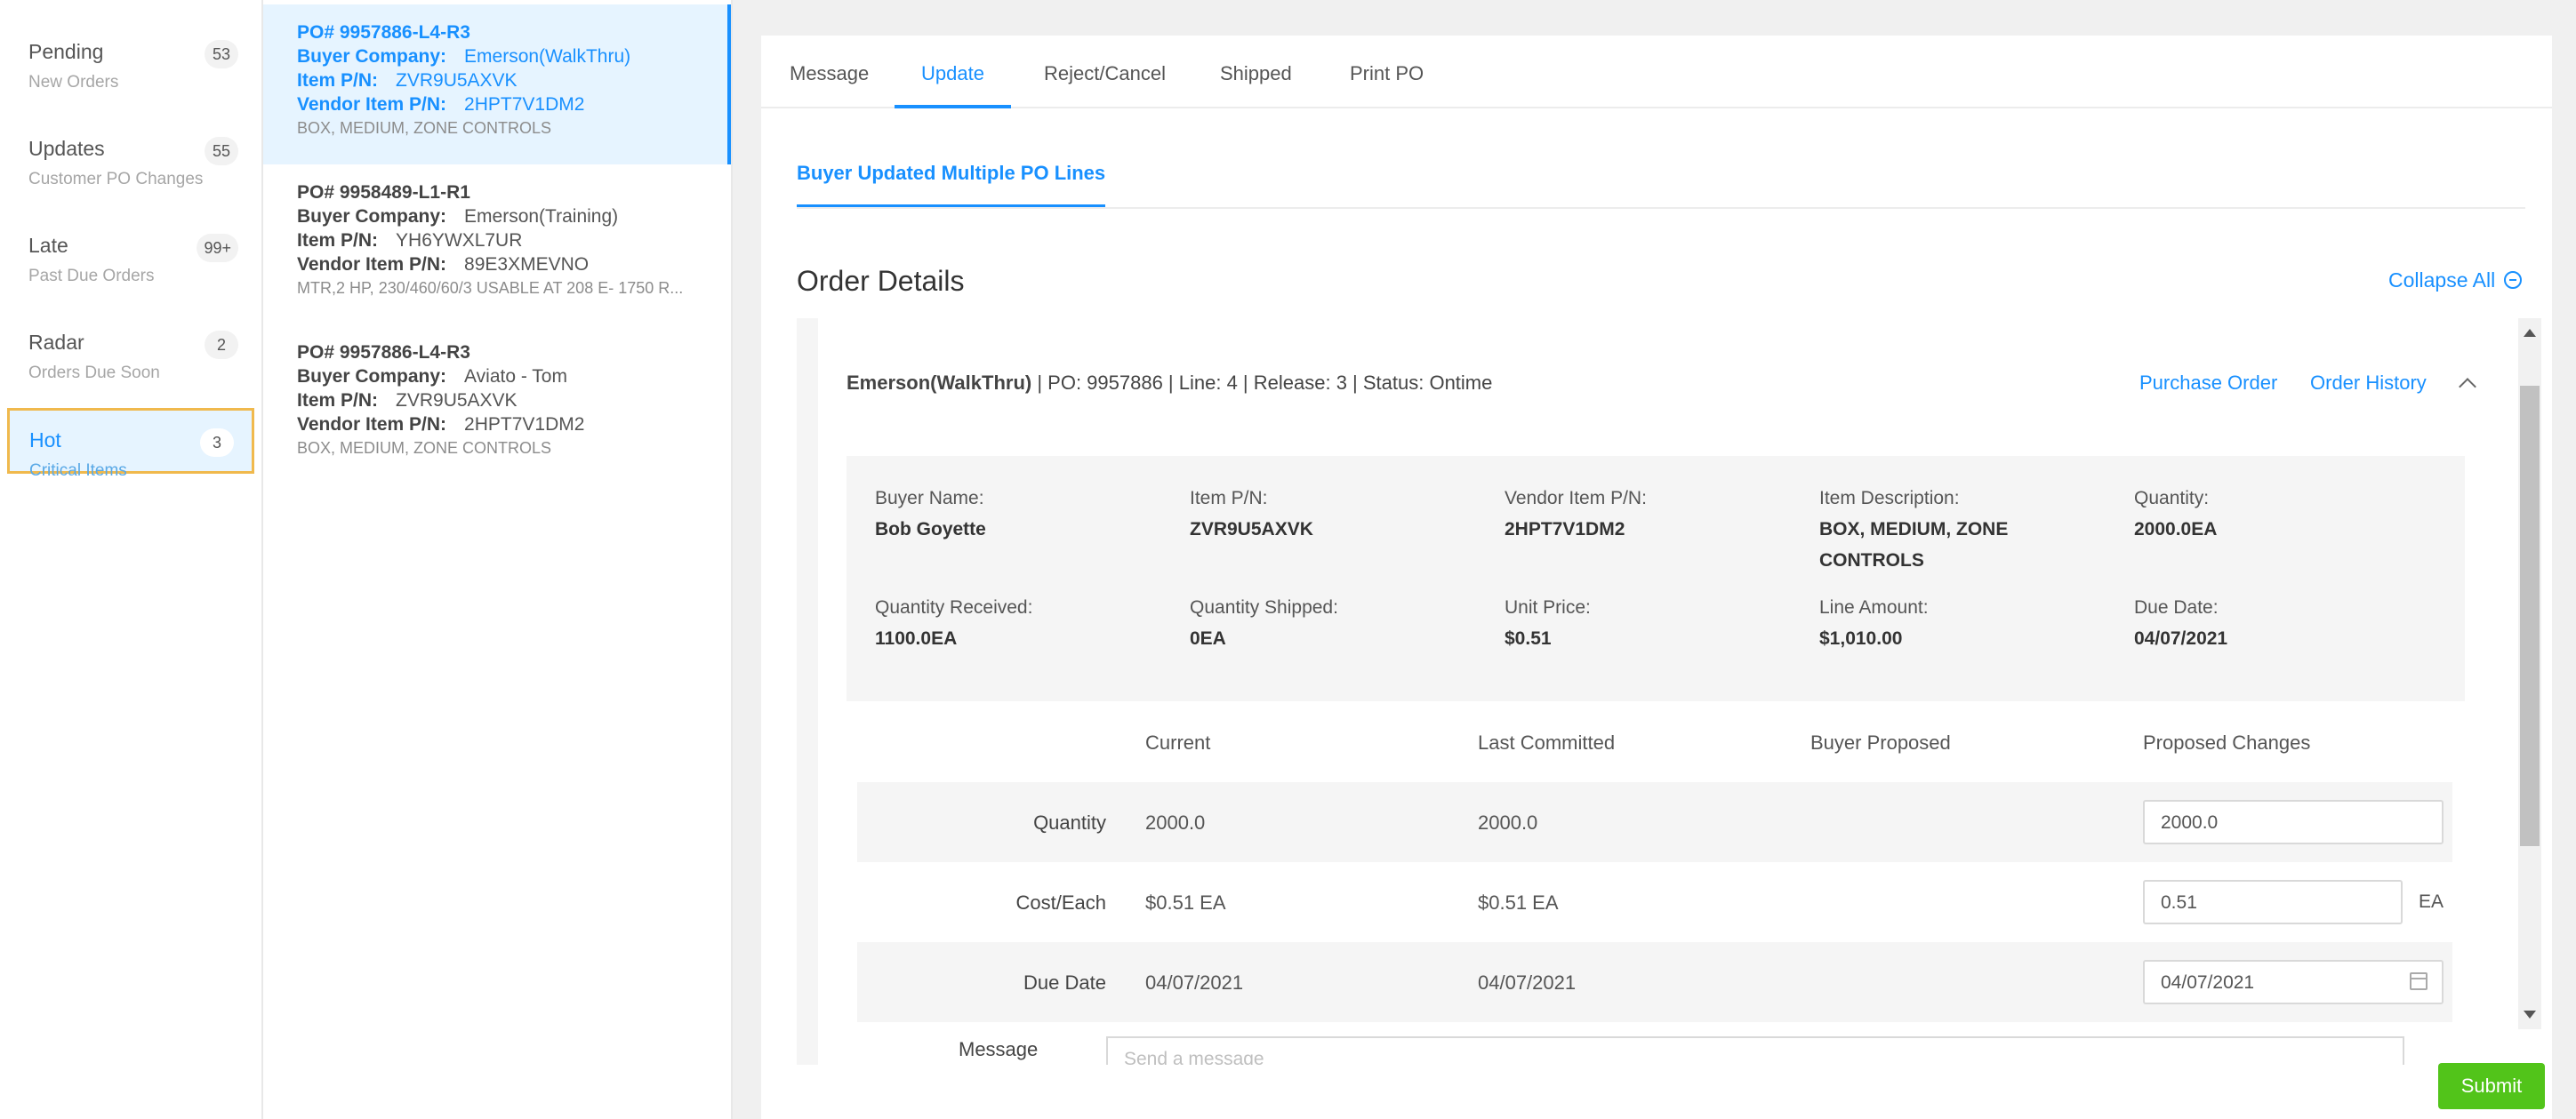 This screenshot has height=1119, width=2576. I want to click on field-label: Item Description:, so click(1889, 498).